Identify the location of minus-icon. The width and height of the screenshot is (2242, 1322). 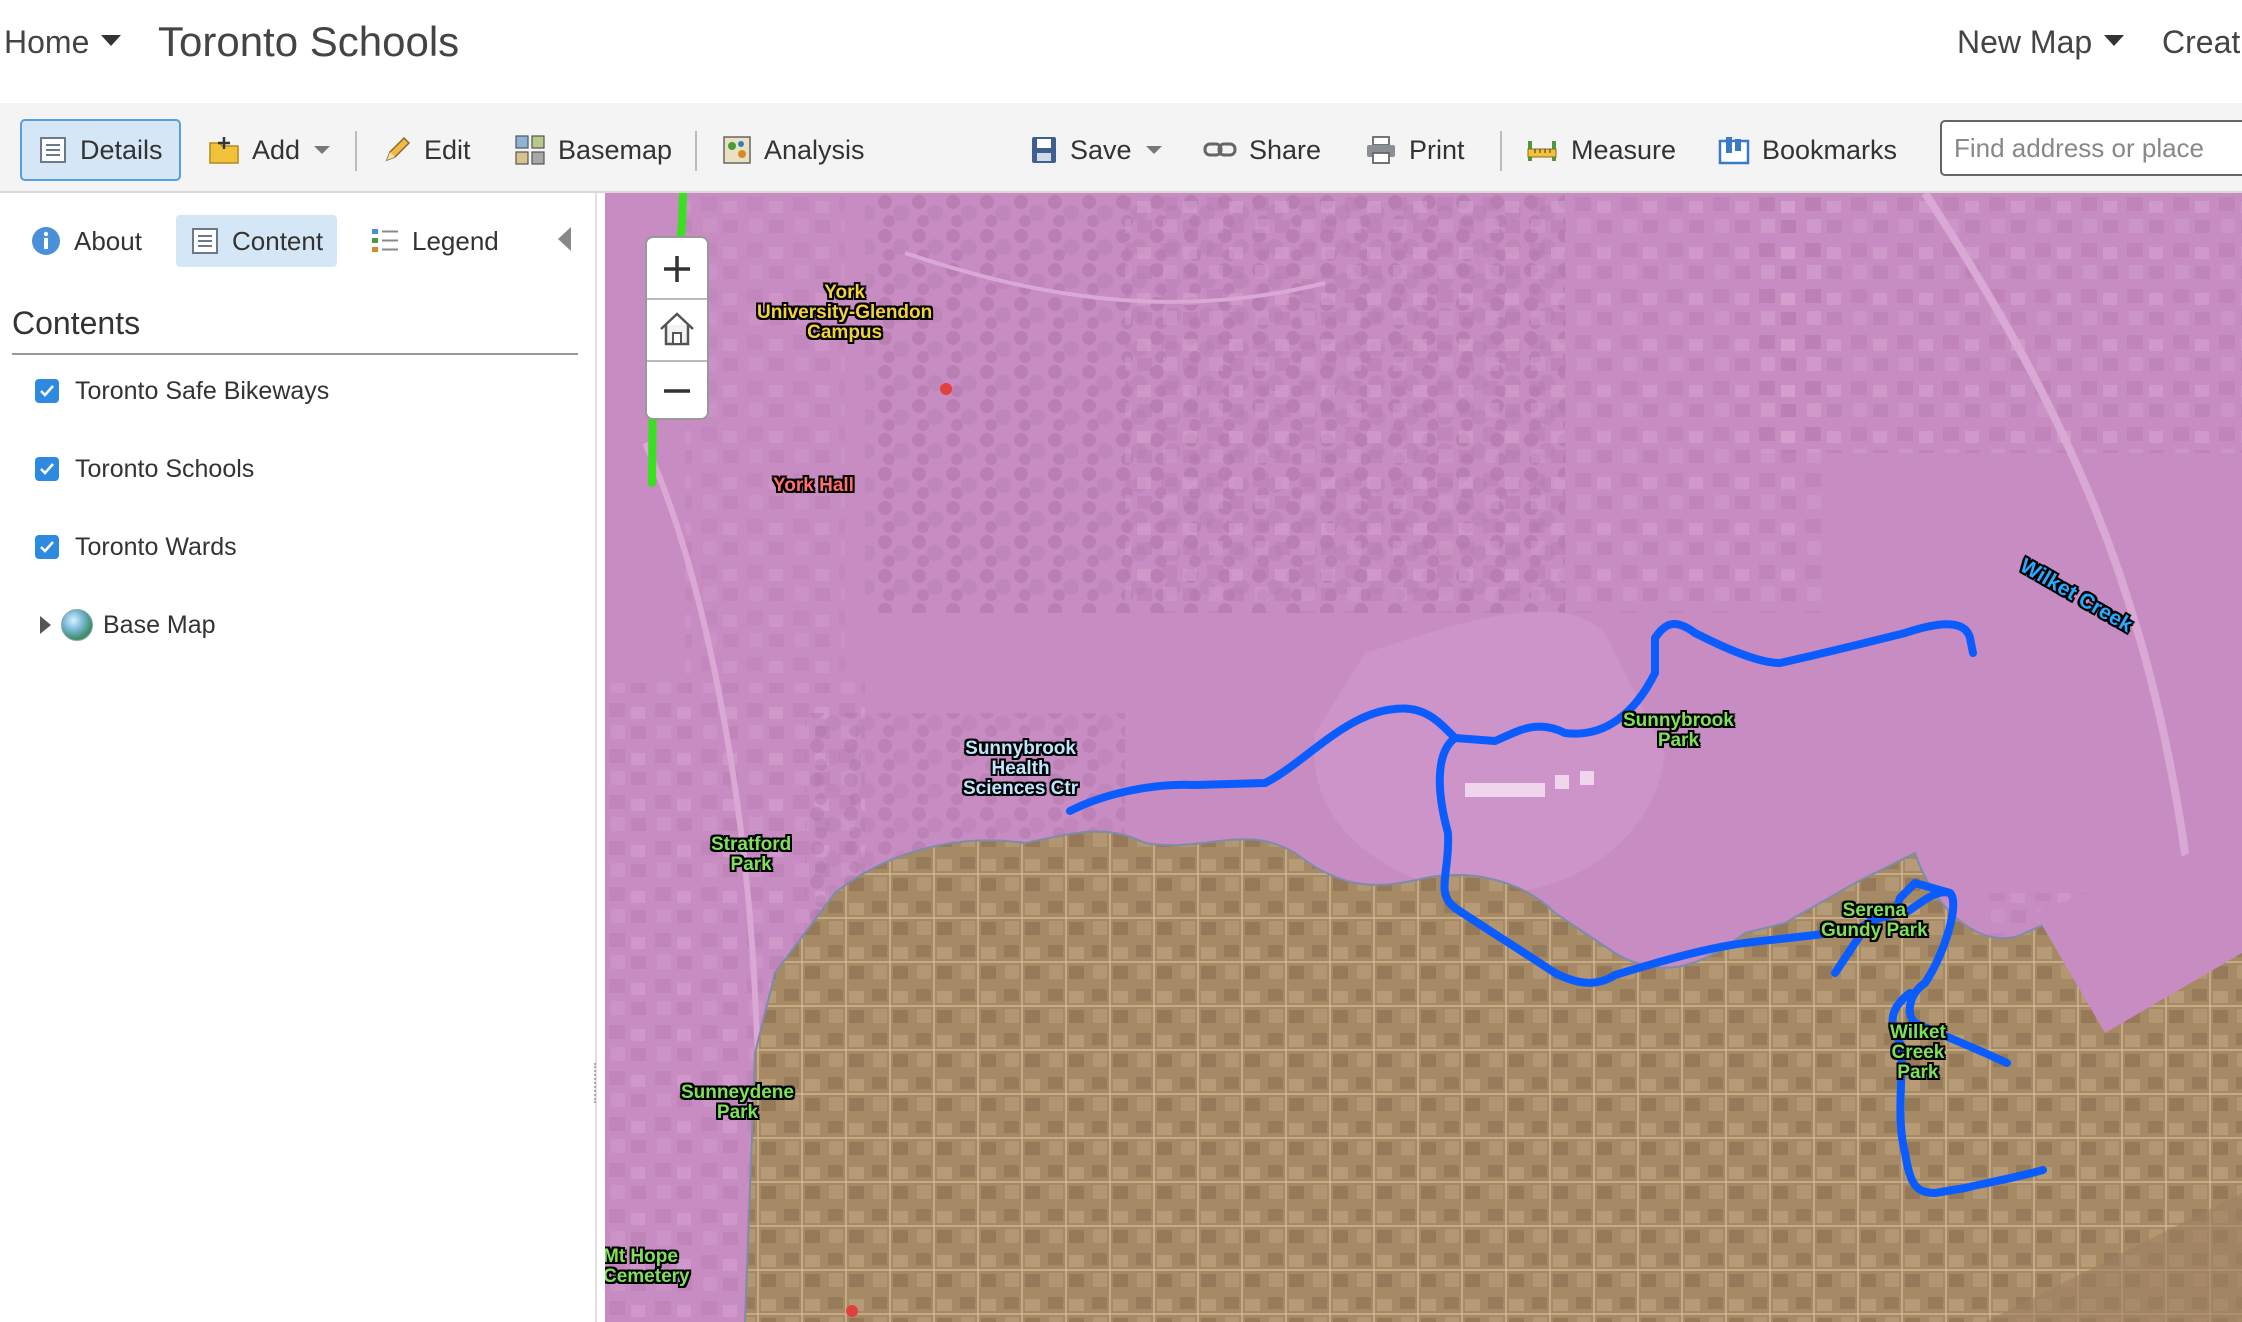
(677, 391).